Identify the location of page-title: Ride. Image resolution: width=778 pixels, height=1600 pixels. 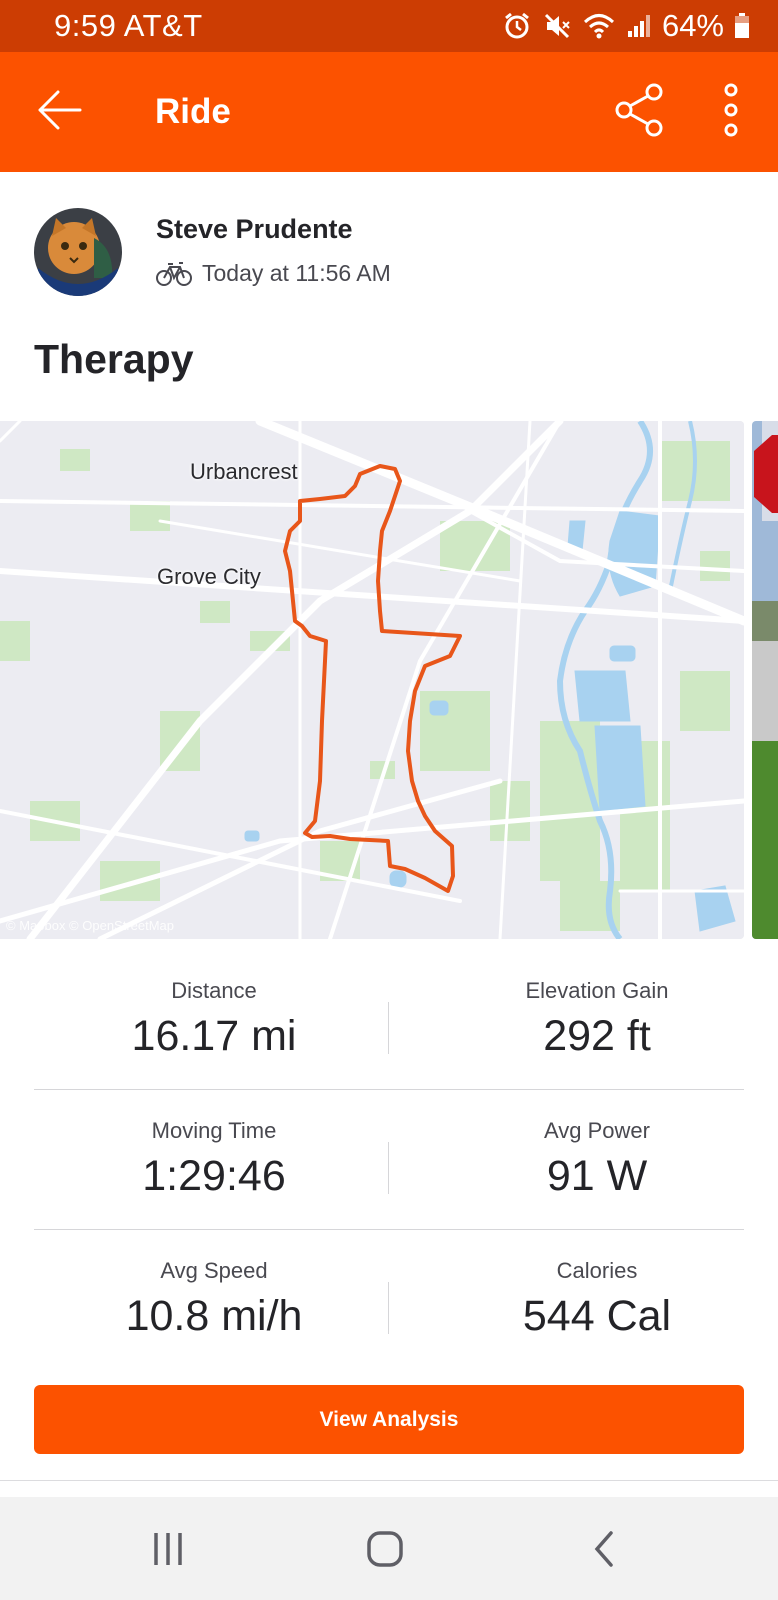
(193, 111).